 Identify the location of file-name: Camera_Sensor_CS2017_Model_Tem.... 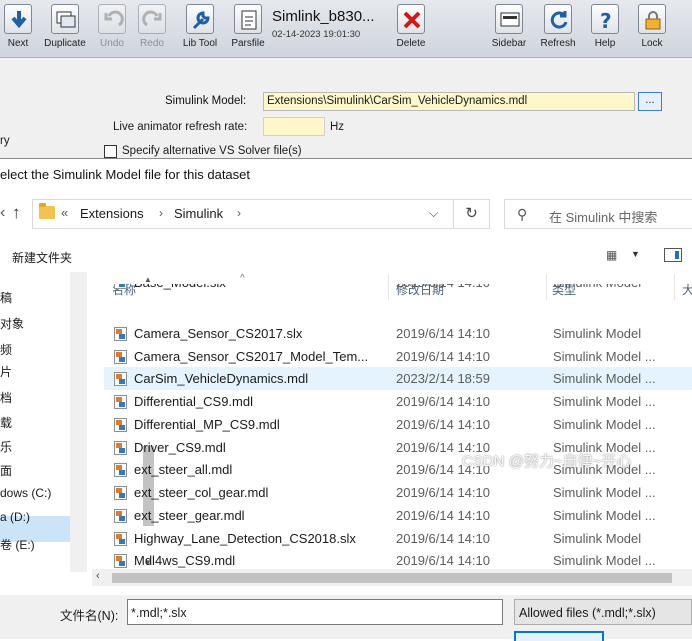
(251, 356).